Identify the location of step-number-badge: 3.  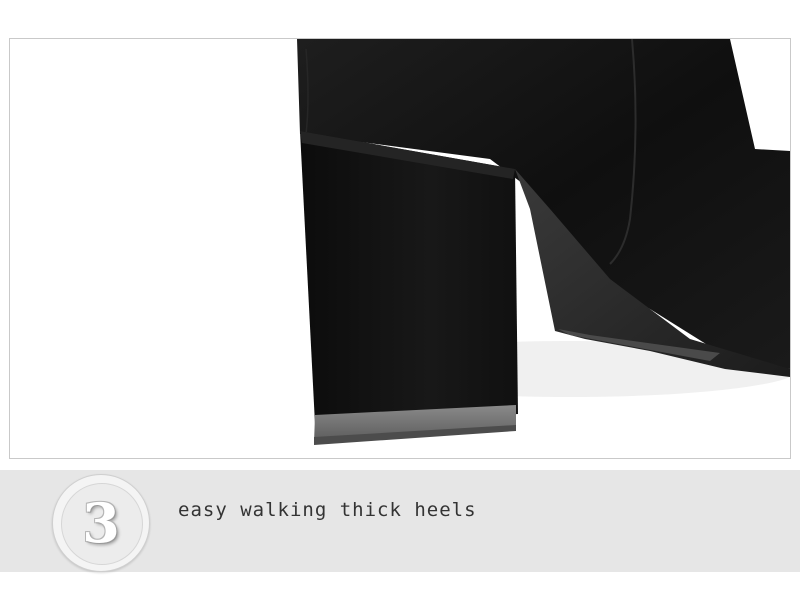
(101, 523).